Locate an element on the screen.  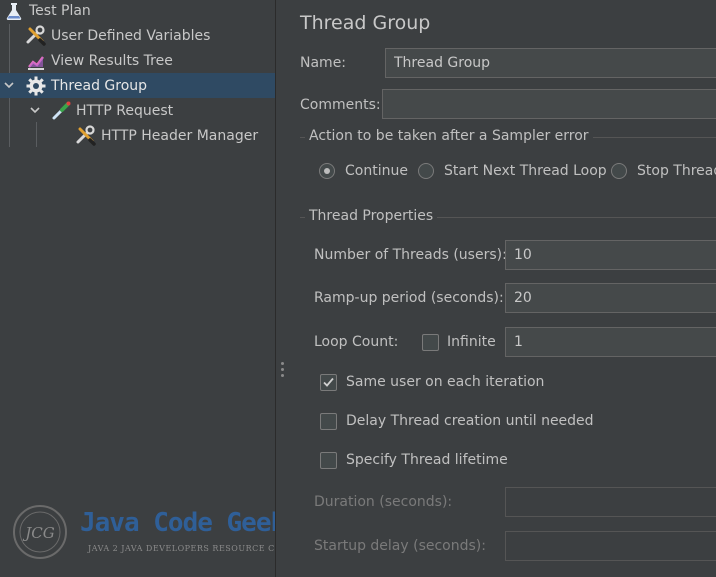
tree-item-http-request: HTTP Request is located at coordinates (137, 110).